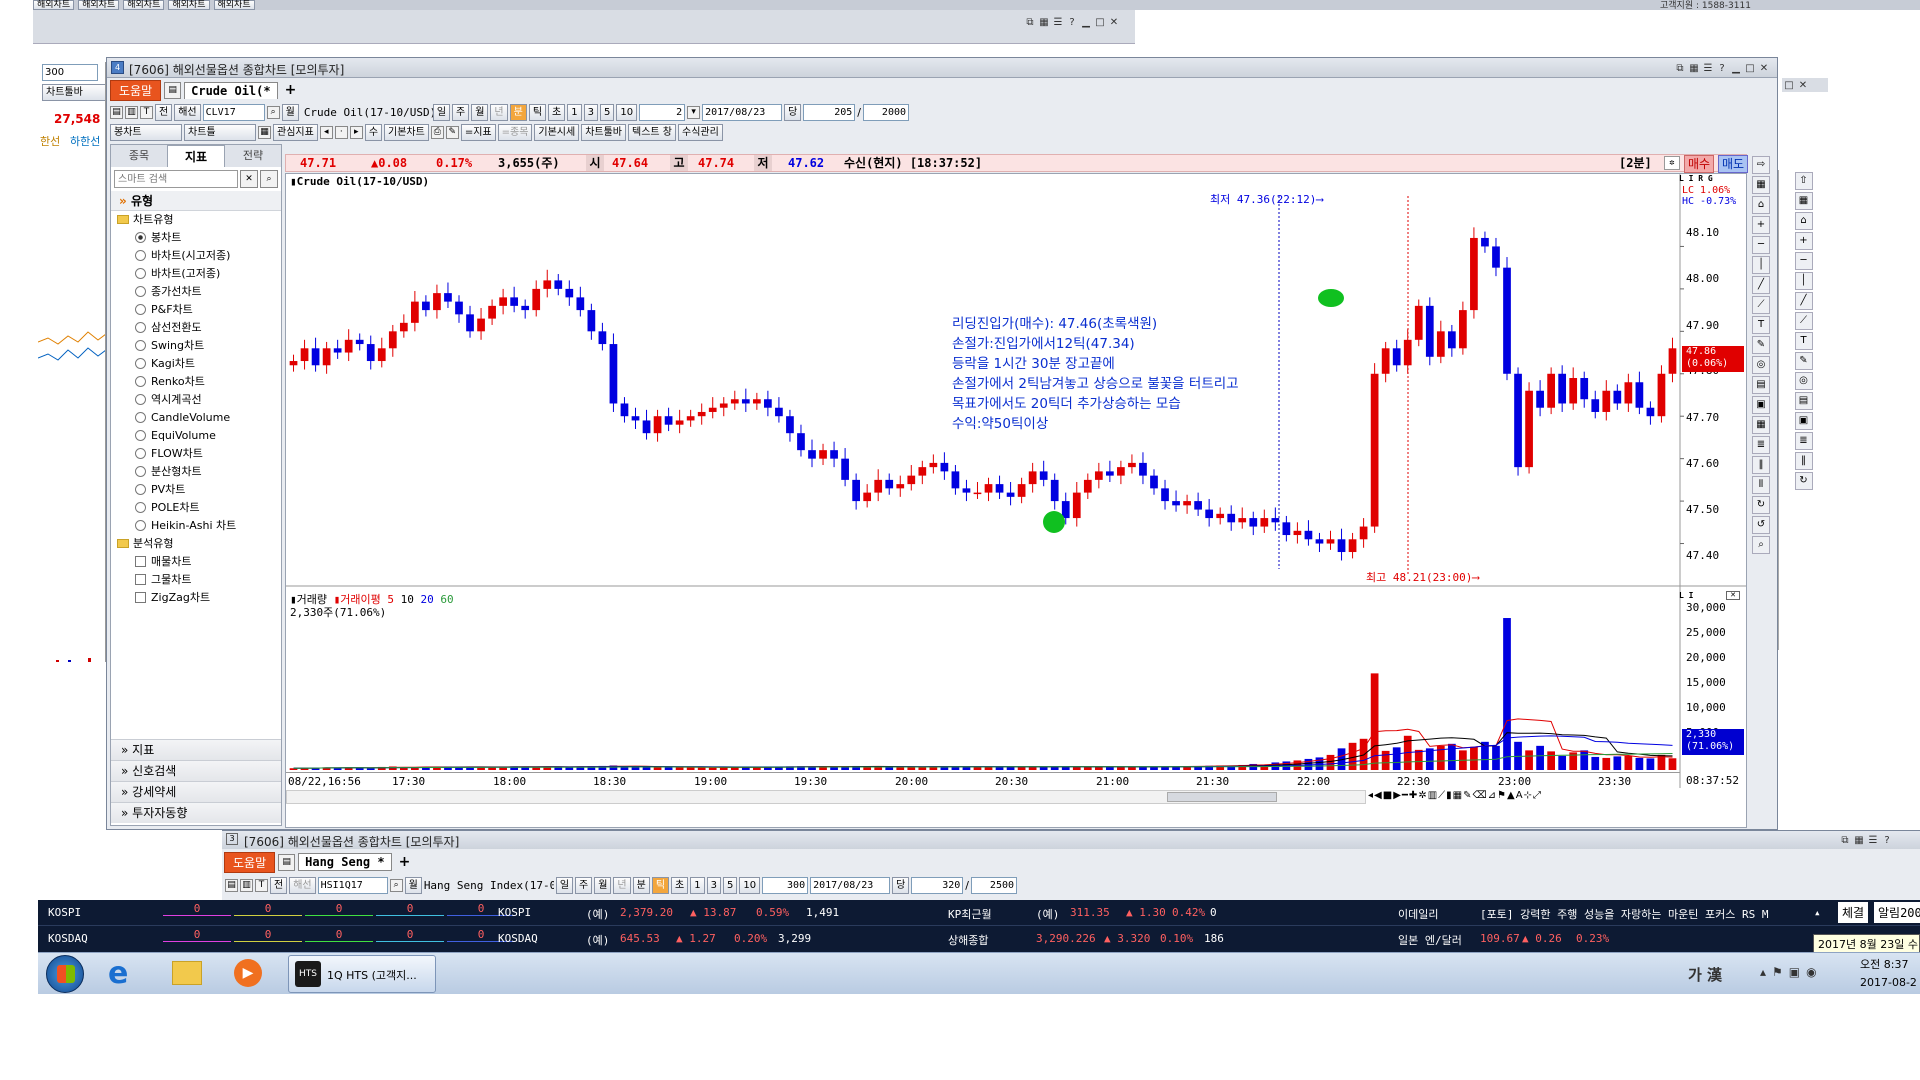 The width and height of the screenshot is (1920, 1080). What do you see at coordinates (196, 400) in the screenshot?
I see `chart-type-reverse: 역시계곡선` at bounding box center [196, 400].